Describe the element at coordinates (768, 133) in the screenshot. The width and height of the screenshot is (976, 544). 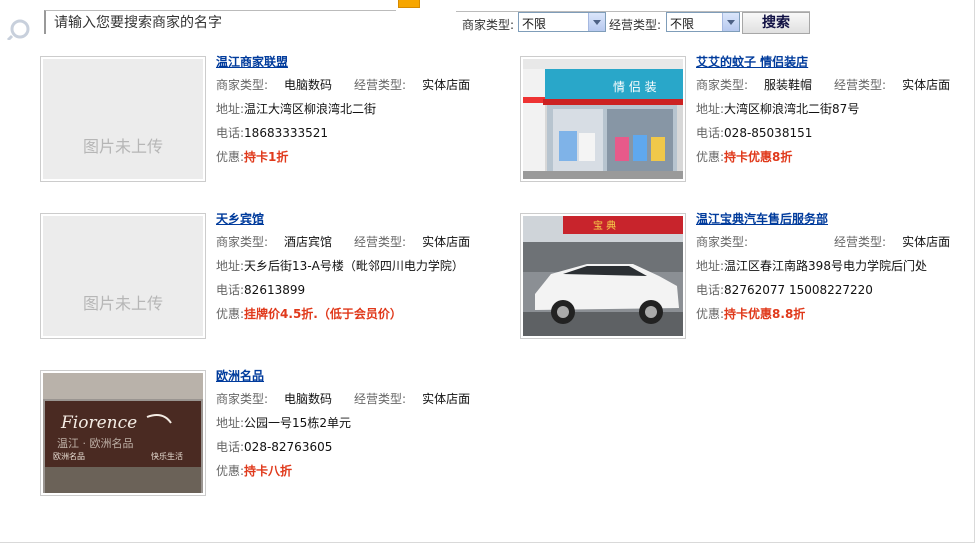
I see `phone-value: 028-85038151` at that location.